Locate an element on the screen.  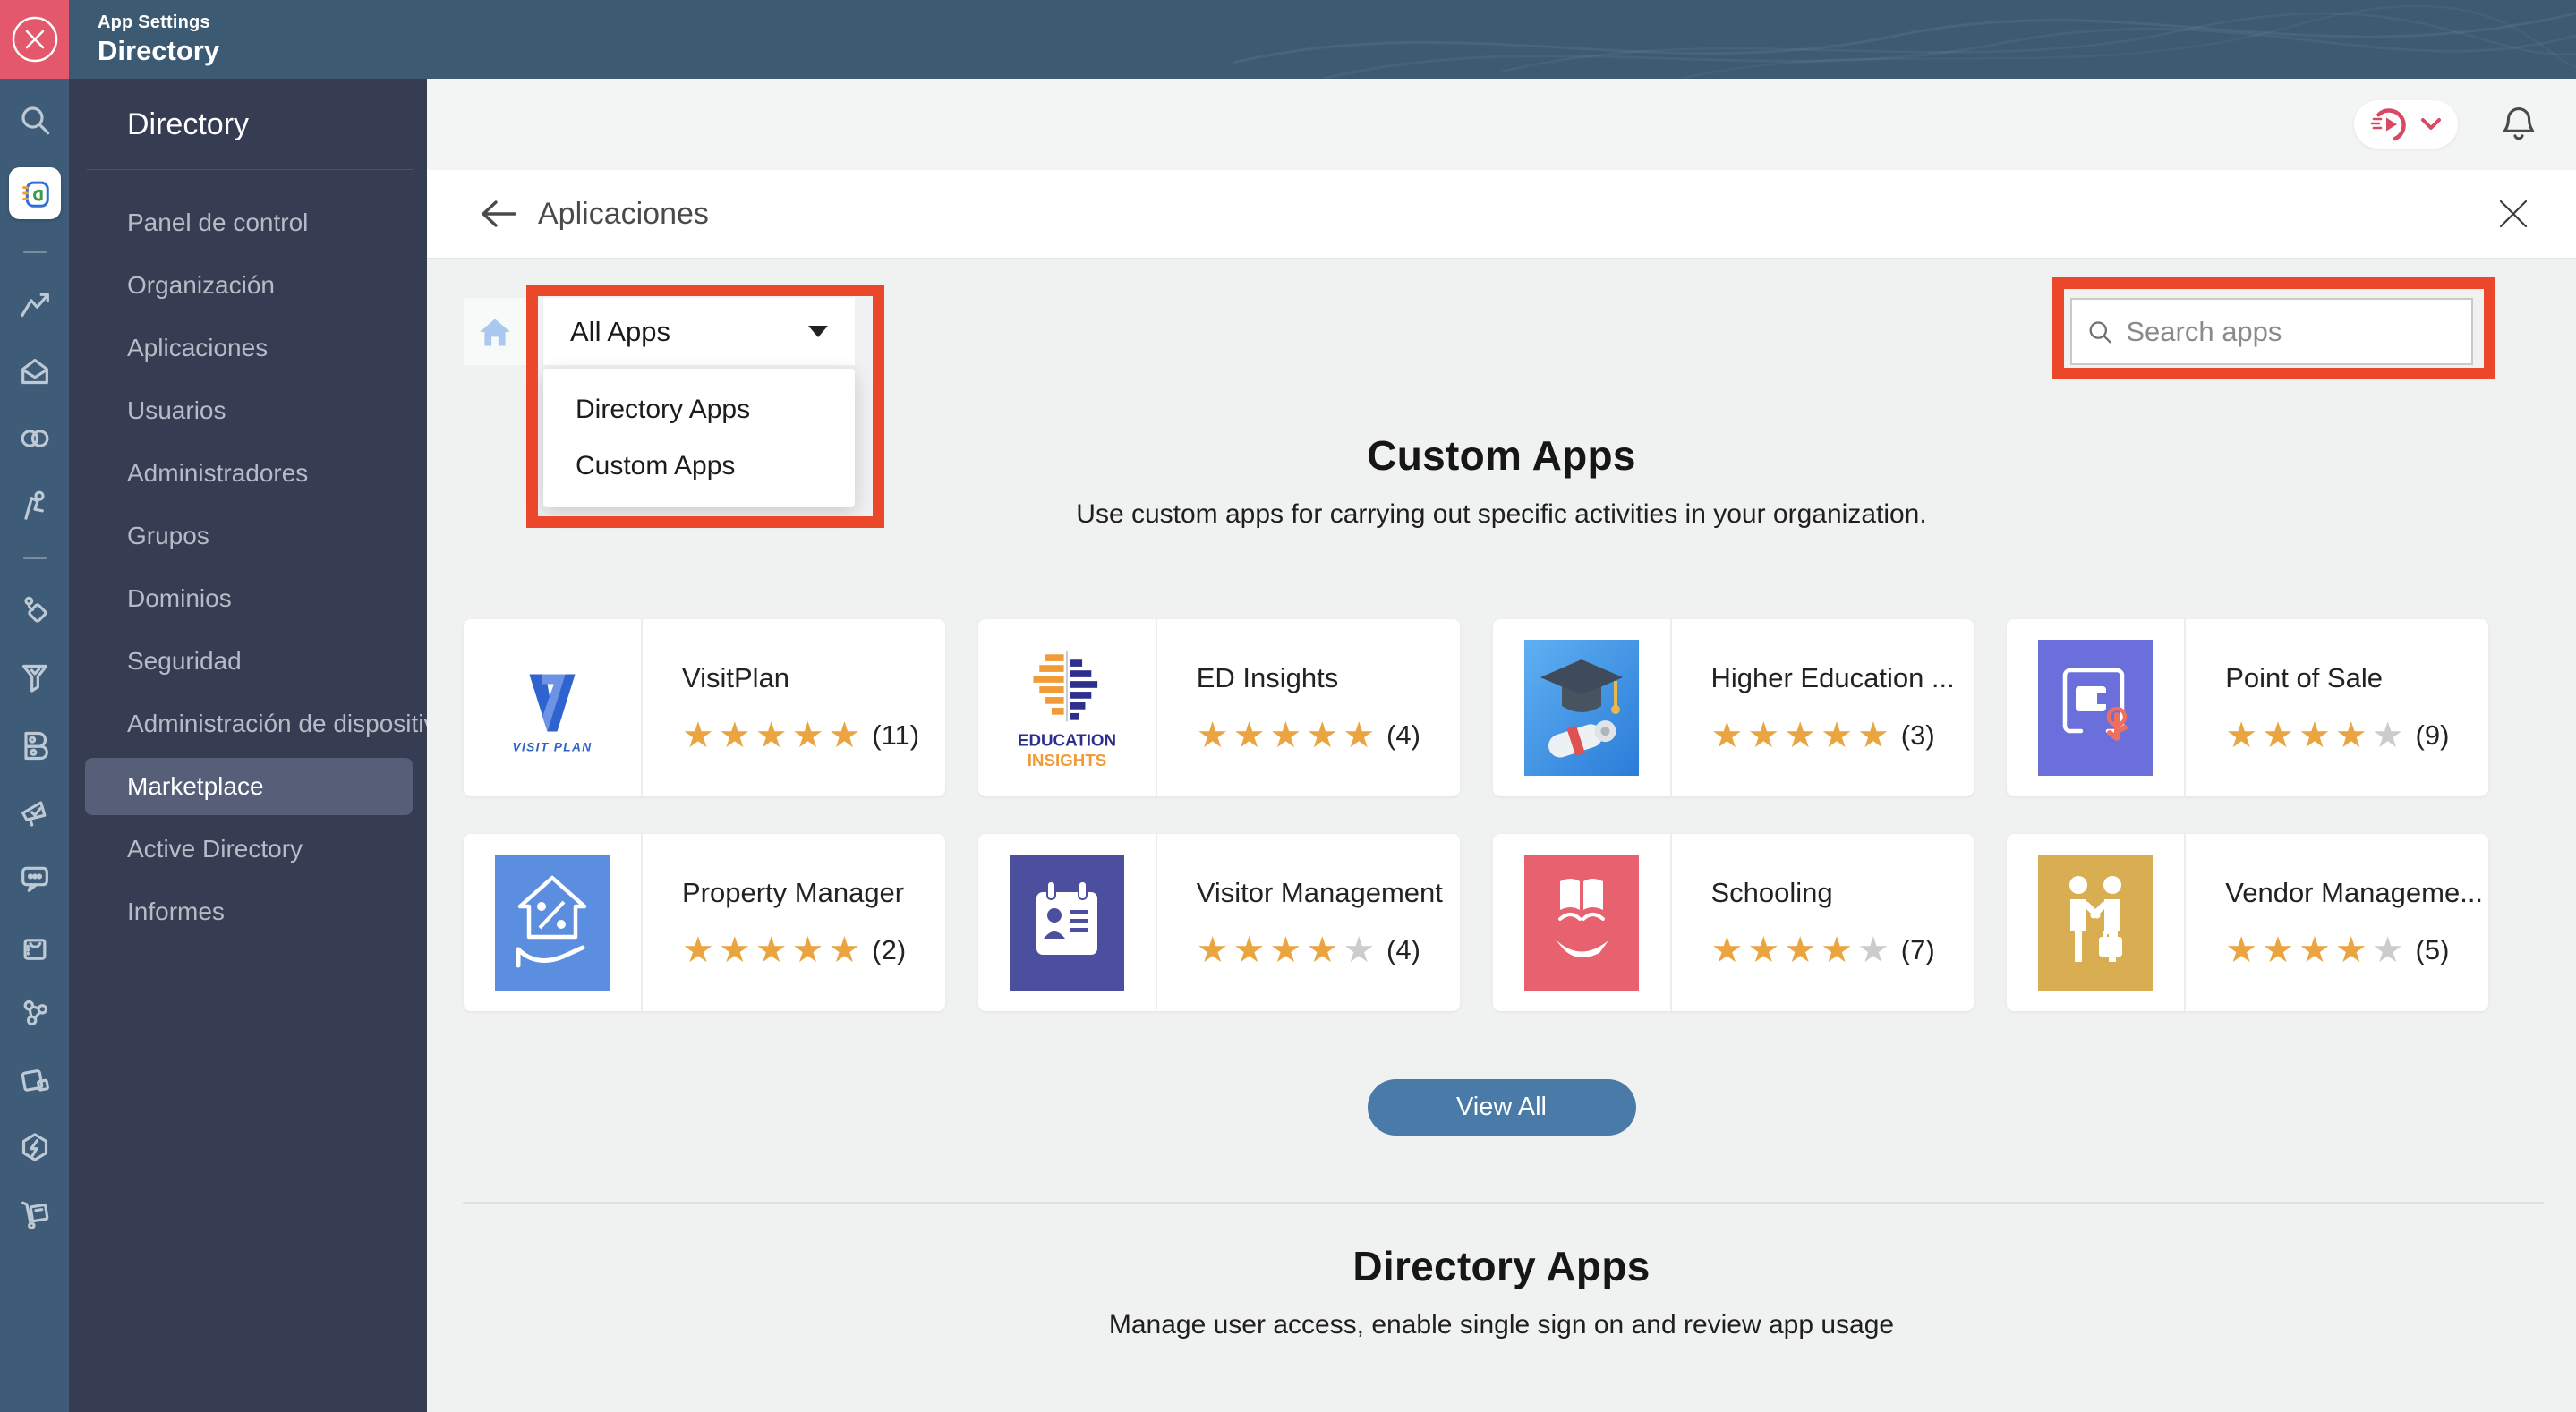
commerce-bag-icon is located at coordinates (35, 946).